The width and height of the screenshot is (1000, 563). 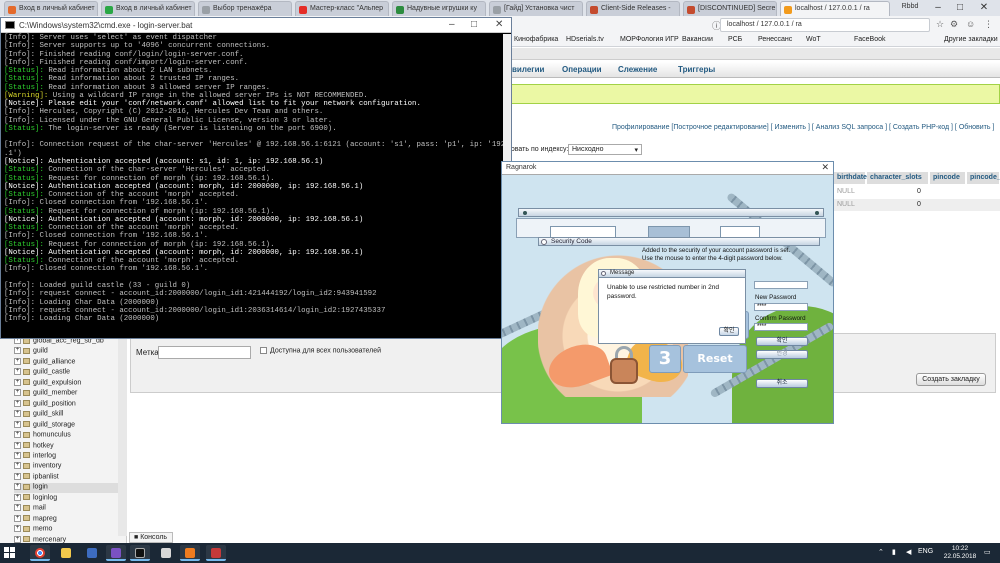 What do you see at coordinates (908, 552) in the screenshot?
I see `volume-icon: ◀` at bounding box center [908, 552].